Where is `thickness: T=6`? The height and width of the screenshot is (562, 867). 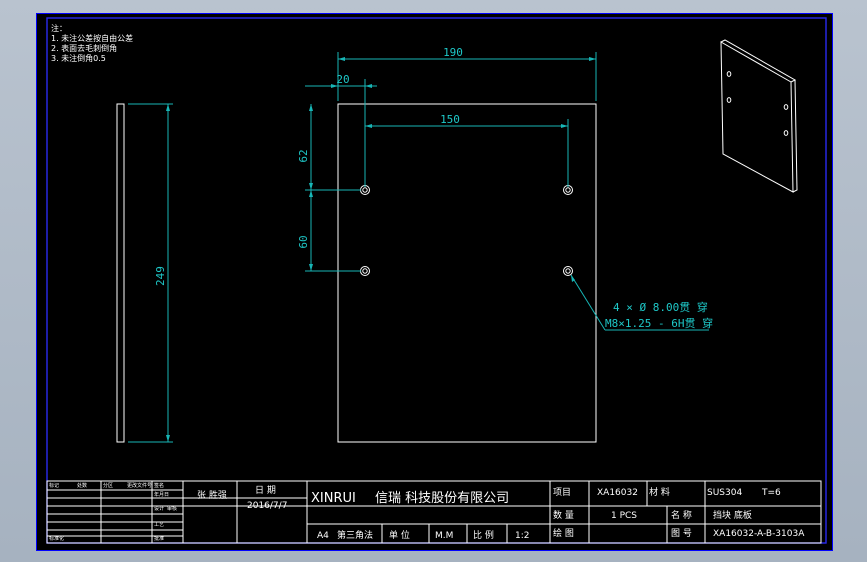
thickness: T=6 is located at coordinates (771, 493).